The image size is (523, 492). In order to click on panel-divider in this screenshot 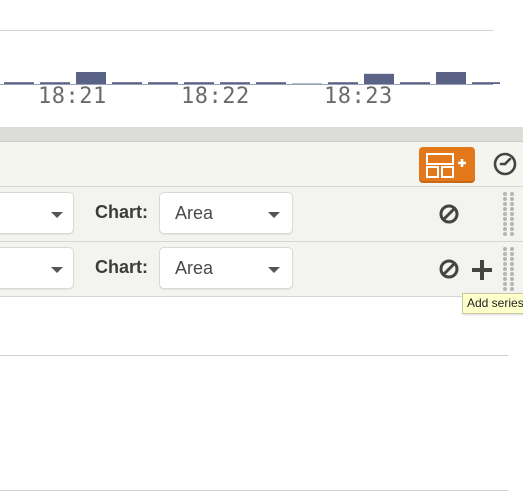, I will do `click(261, 134)`.